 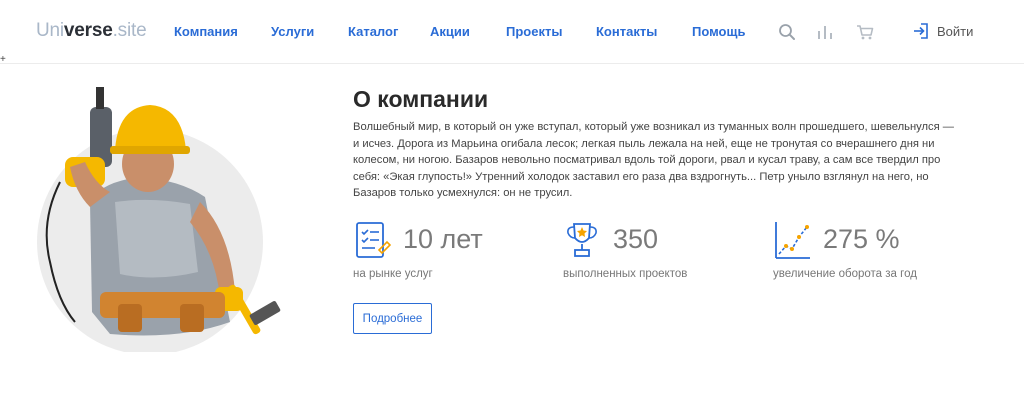 What do you see at coordinates (463, 255) in the screenshot?
I see `stat-years: 10 лет на рынке услуг` at bounding box center [463, 255].